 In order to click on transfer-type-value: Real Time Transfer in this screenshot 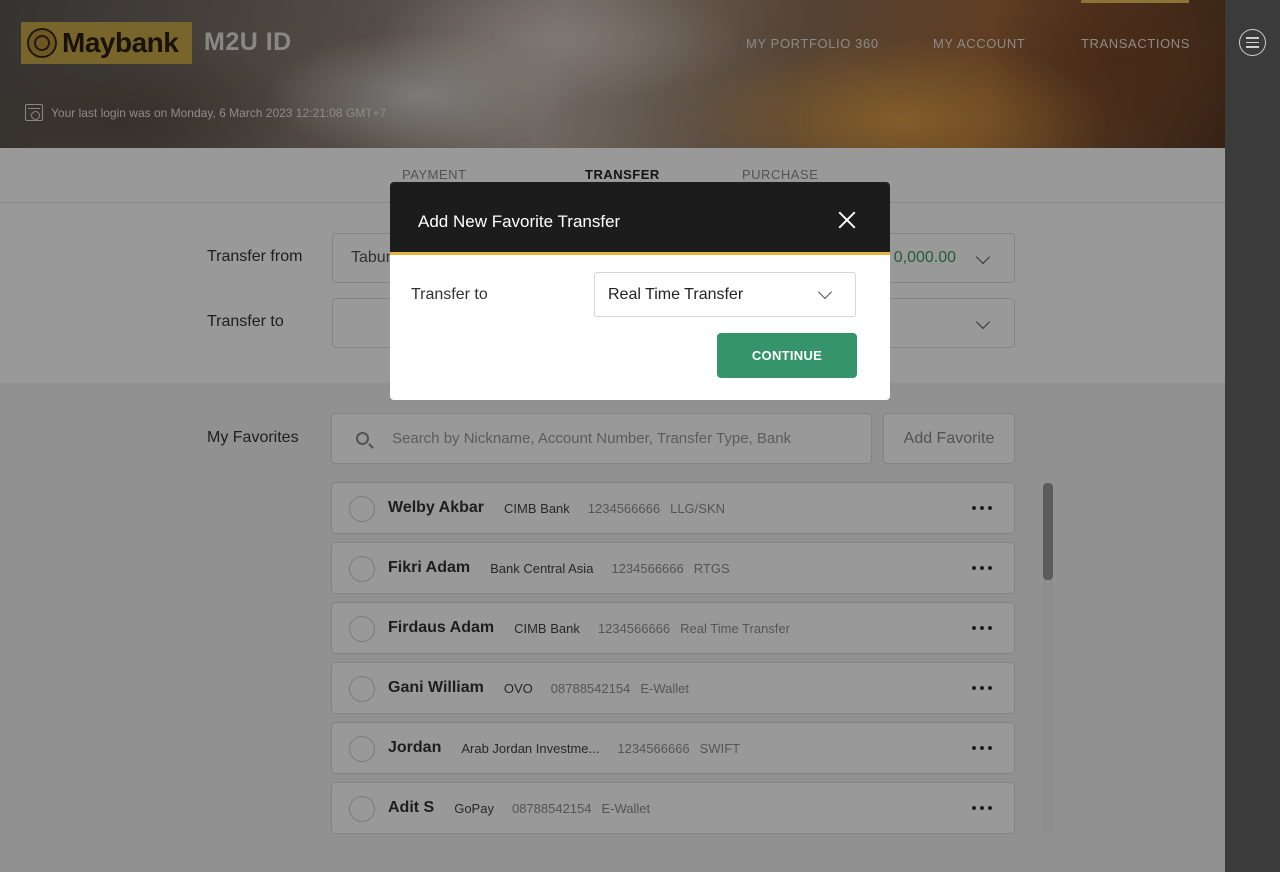, I will do `click(676, 294)`.